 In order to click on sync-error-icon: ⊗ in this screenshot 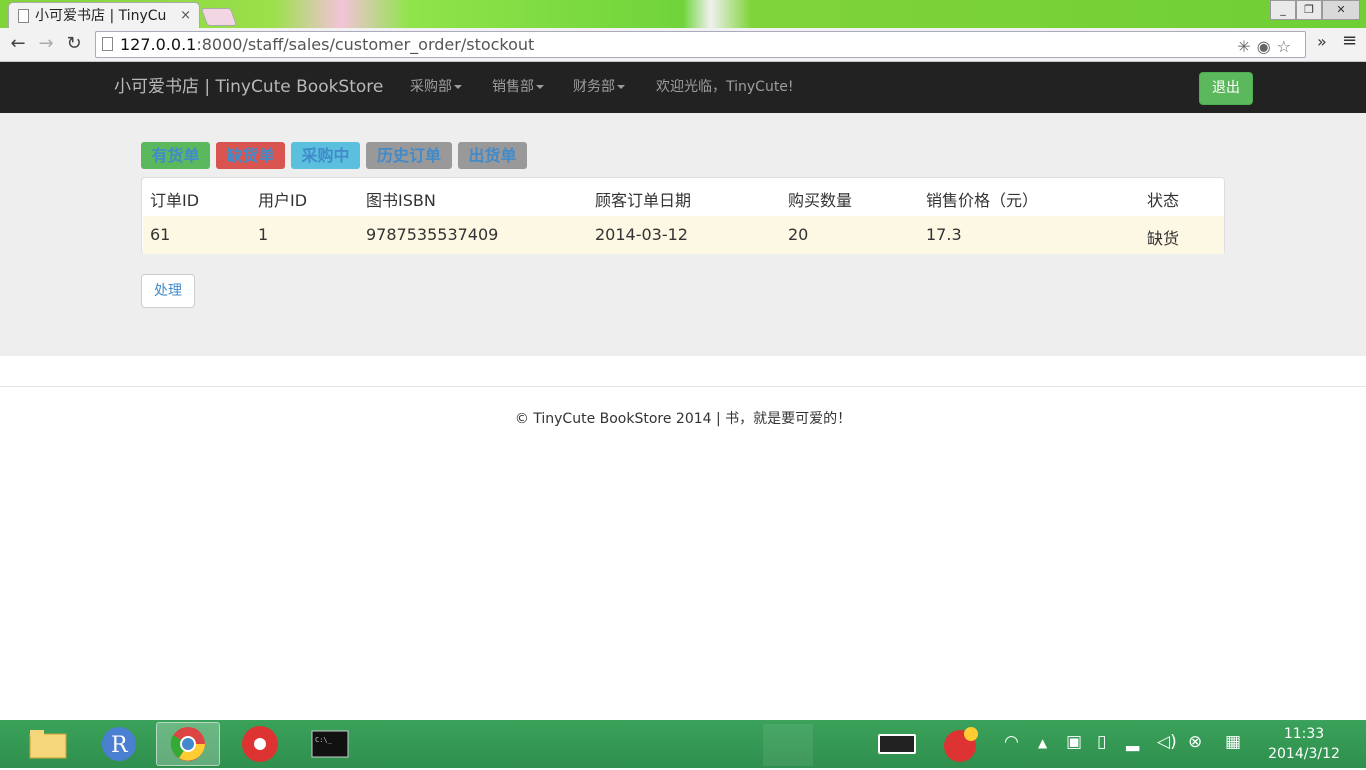, I will do `click(1195, 742)`.